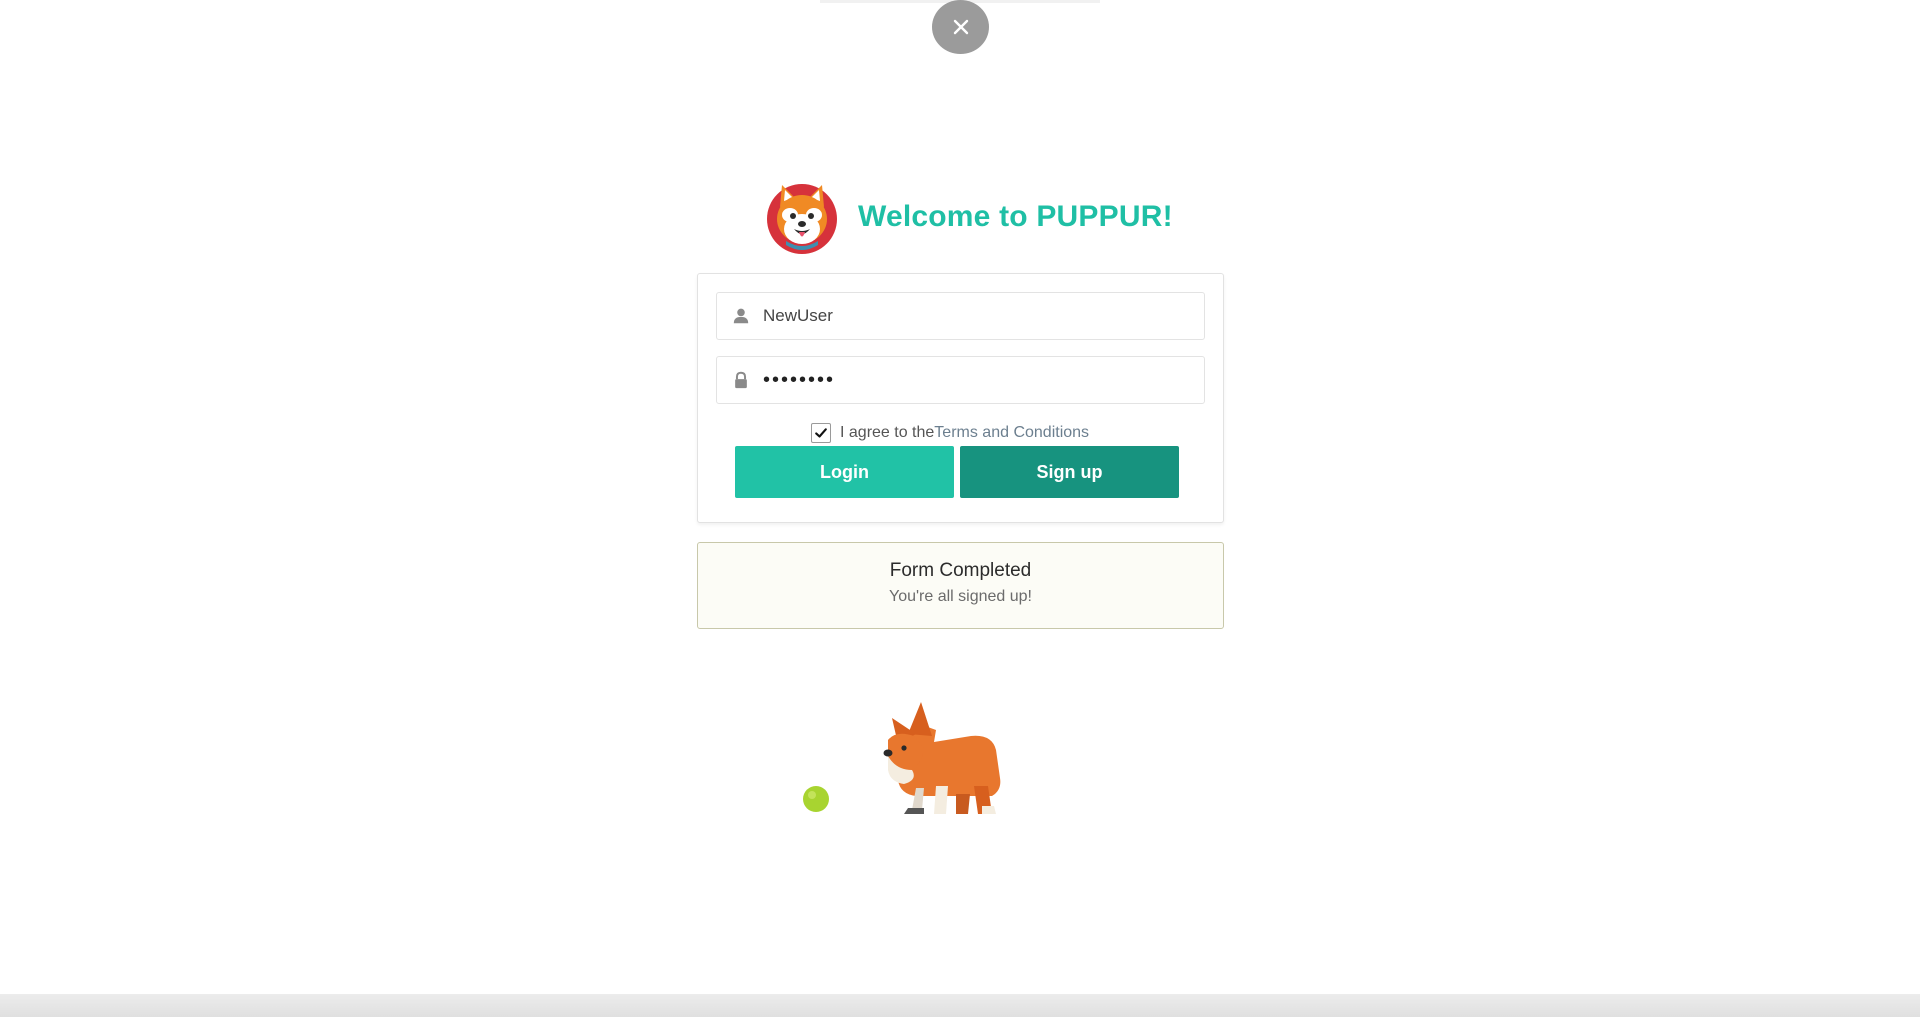 The height and width of the screenshot is (1017, 1920). I want to click on corgi-with-ball-illustration, so click(902, 758).